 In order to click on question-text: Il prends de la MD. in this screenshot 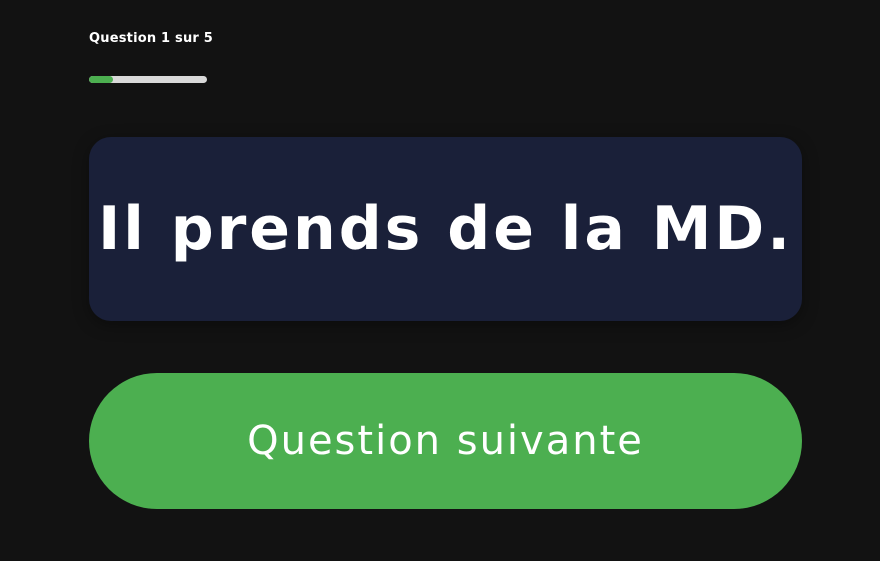, I will do `click(445, 229)`.